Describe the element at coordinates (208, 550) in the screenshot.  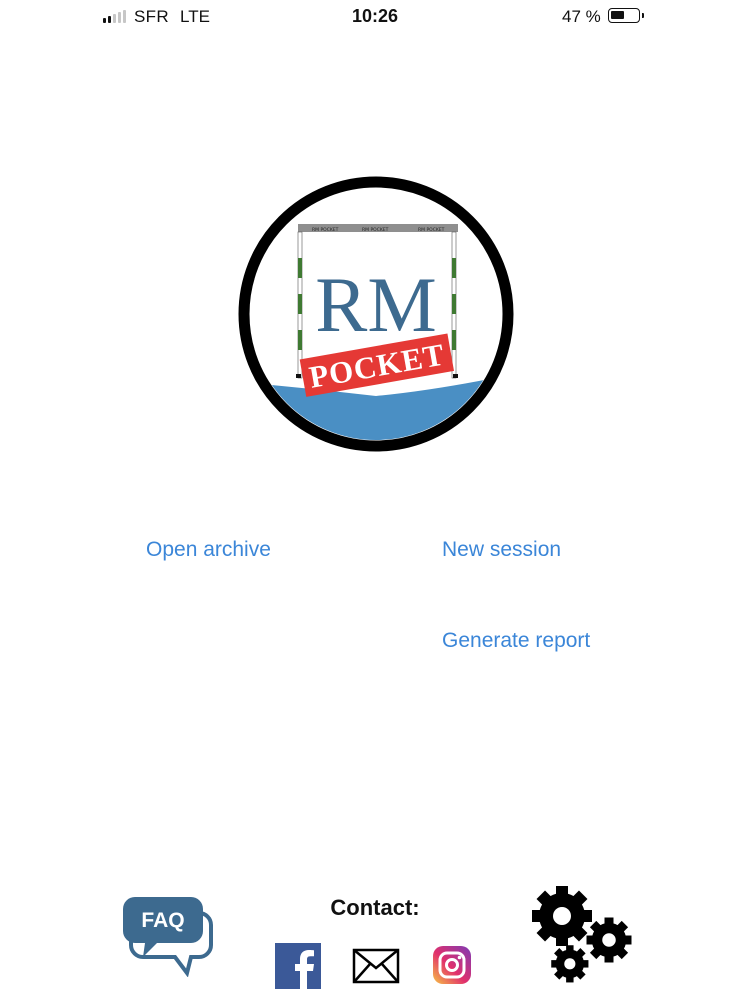
I see `open-archive-button: Open archive` at that location.